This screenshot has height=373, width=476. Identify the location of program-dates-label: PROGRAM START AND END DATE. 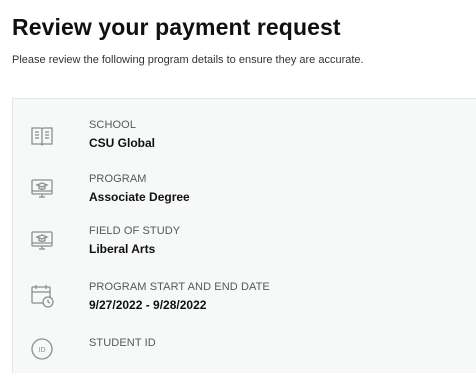
(179, 287).